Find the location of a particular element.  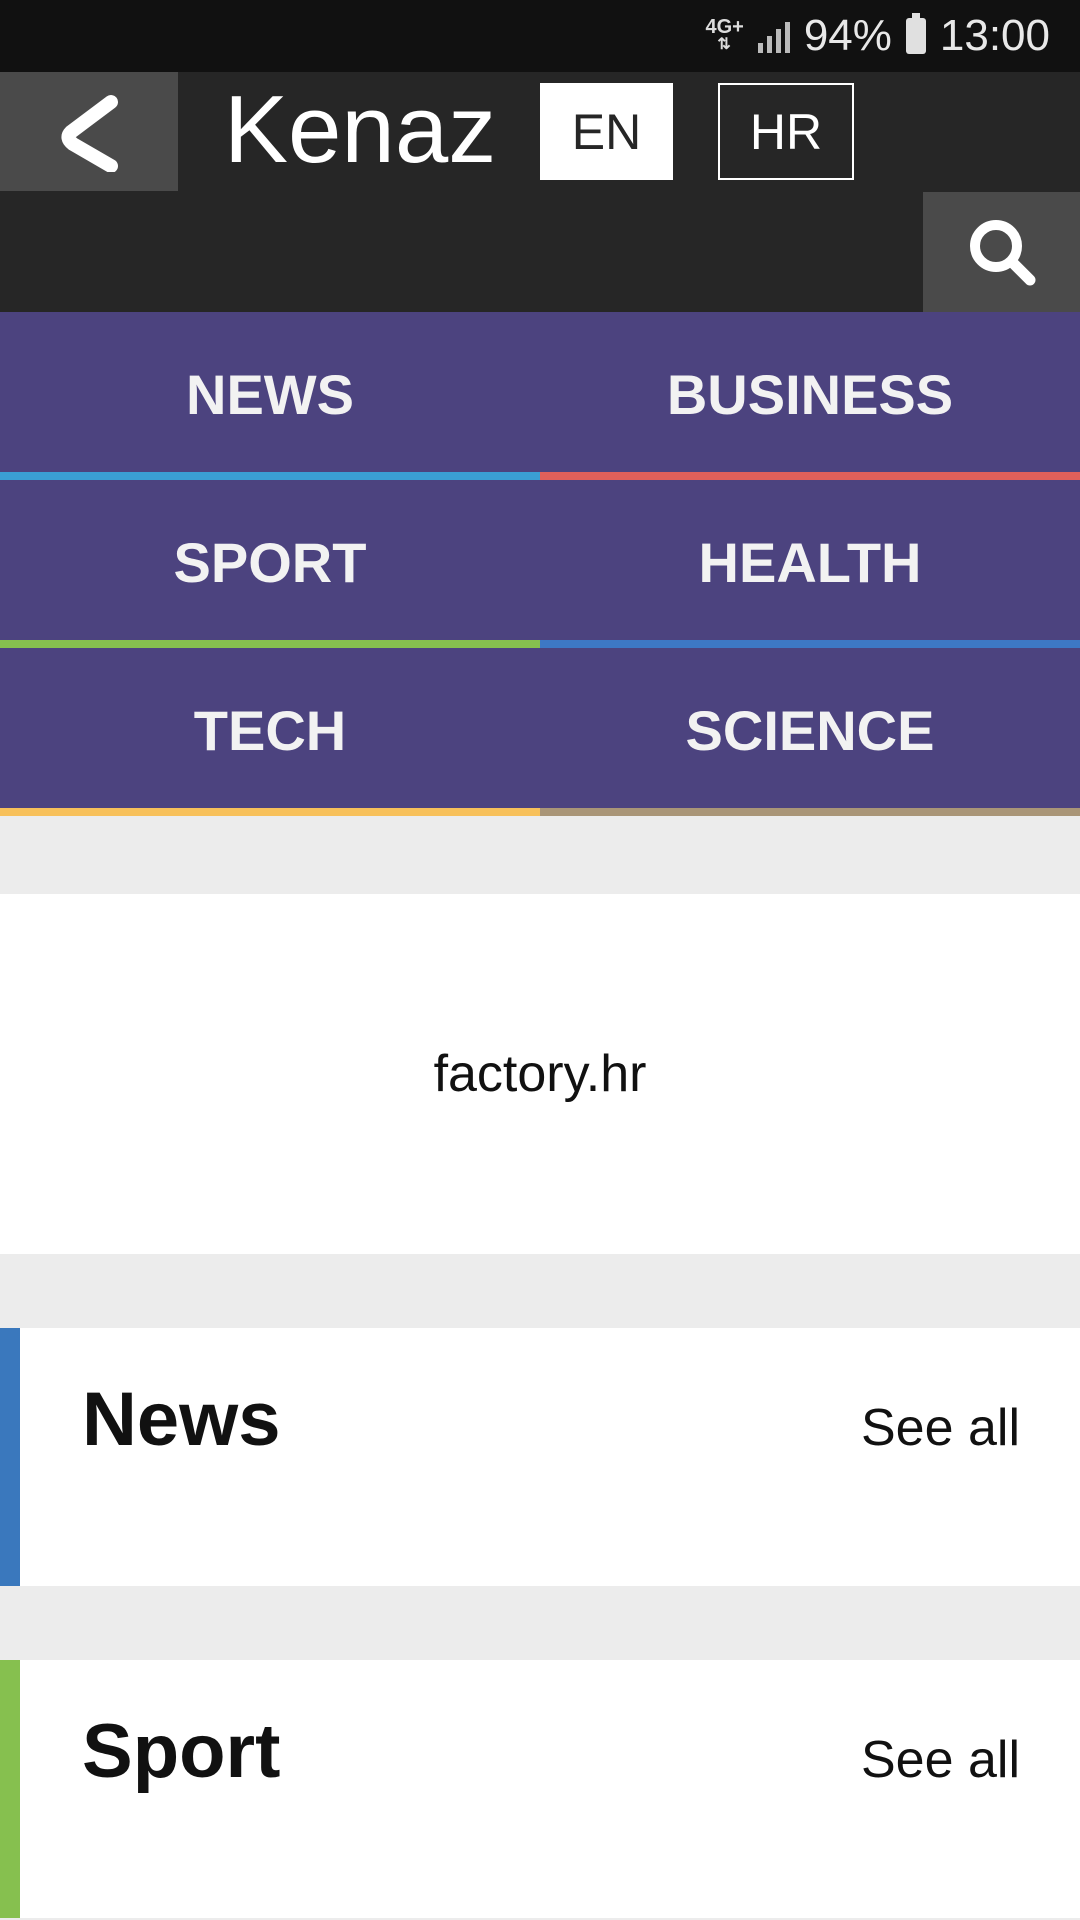

search-icon is located at coordinates (1002, 253).